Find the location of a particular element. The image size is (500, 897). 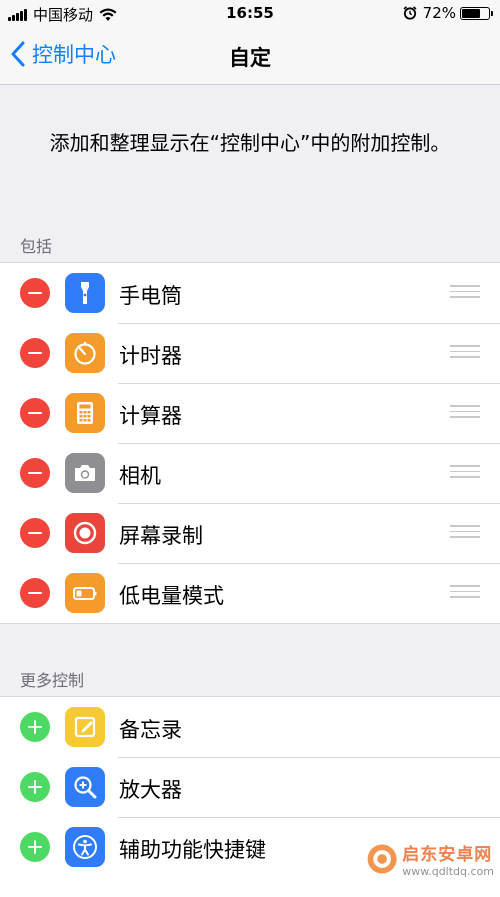

list-item: 计算器 is located at coordinates (250, 413).